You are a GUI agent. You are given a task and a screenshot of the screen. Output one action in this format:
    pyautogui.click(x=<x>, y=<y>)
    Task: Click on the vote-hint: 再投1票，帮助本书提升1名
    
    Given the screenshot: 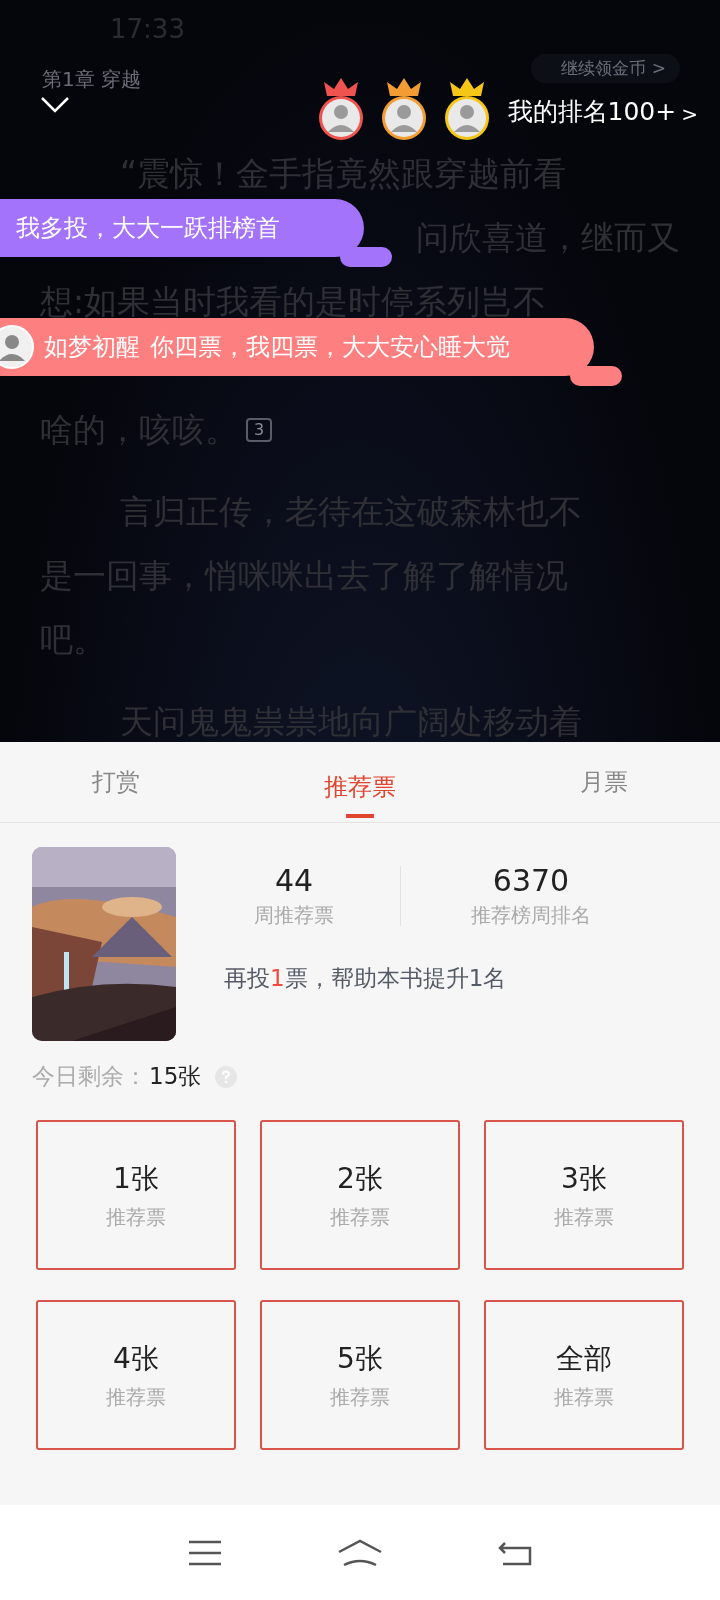 What is the action you would take?
    pyautogui.click(x=366, y=978)
    